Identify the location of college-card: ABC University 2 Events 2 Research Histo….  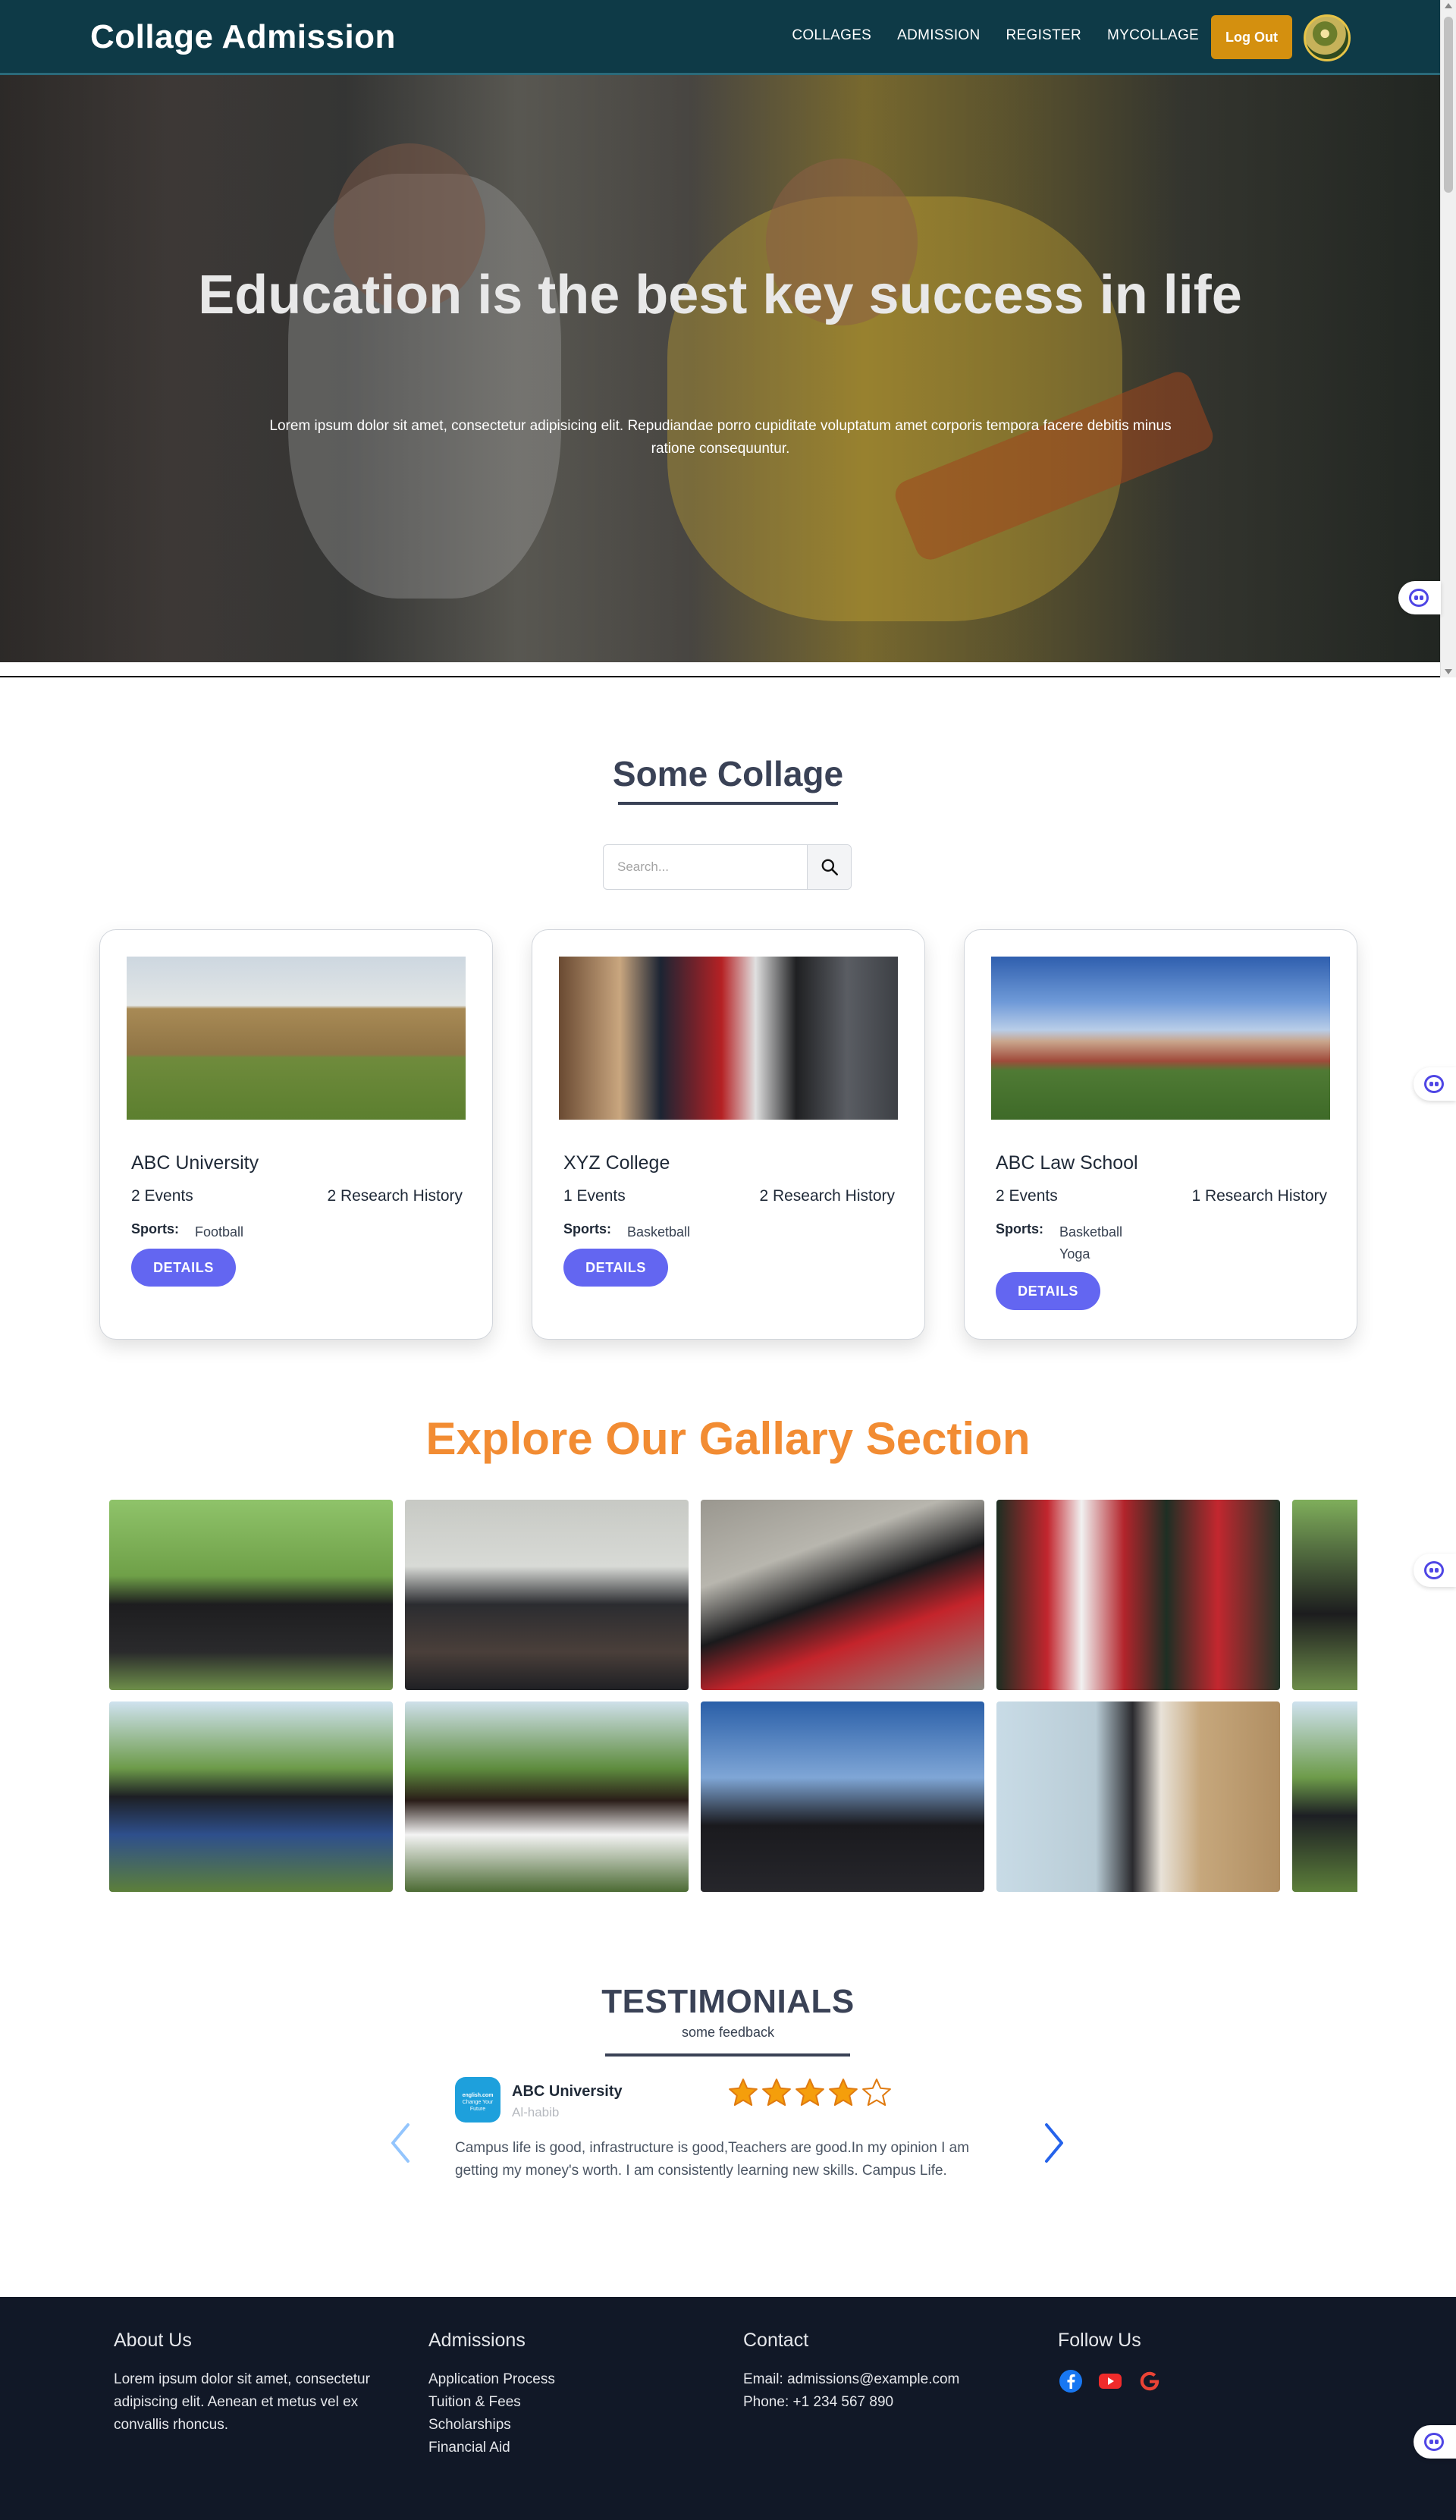
(296, 1134).